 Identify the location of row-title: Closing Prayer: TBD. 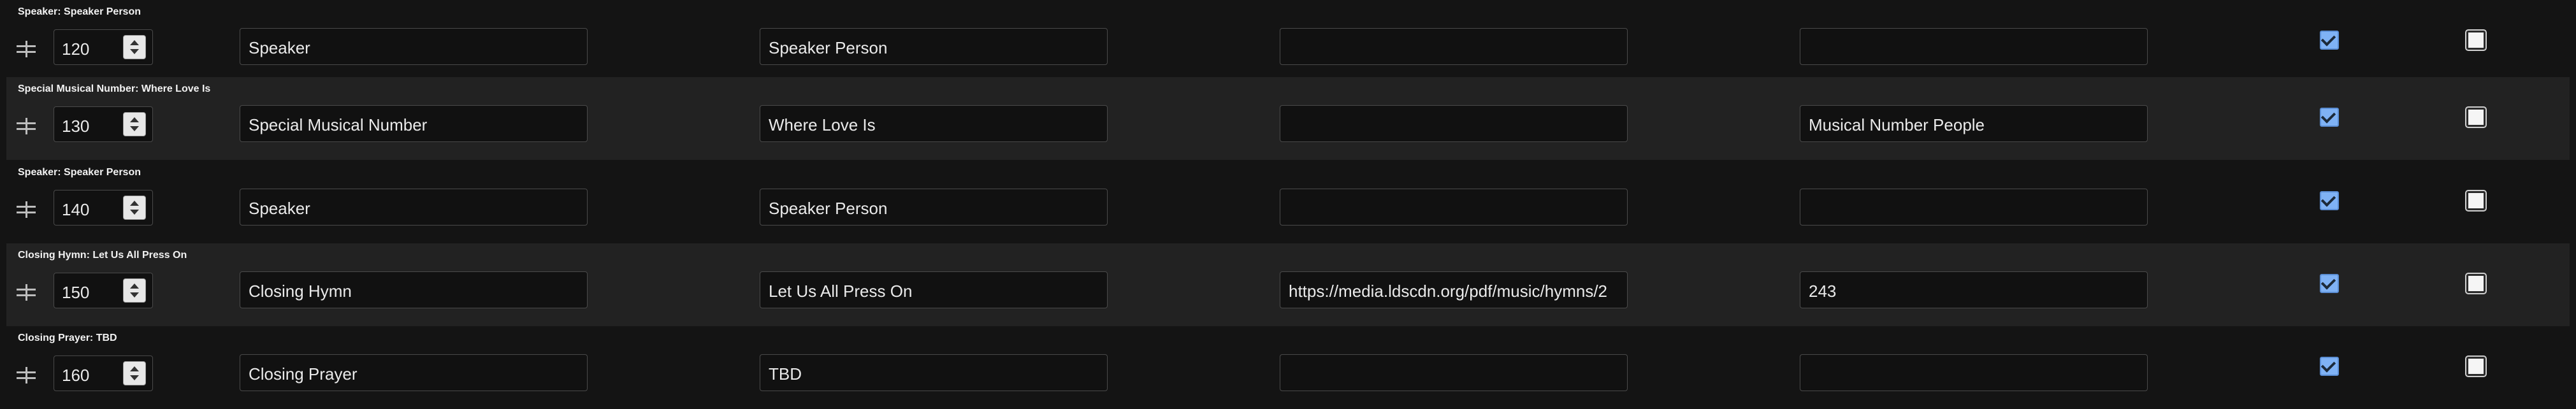
(67, 338).